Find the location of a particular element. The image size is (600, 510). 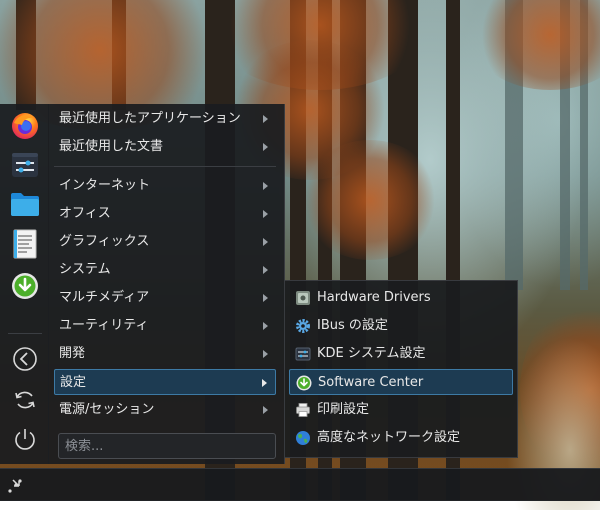

menu-item-label: グラフィックス is located at coordinates (104, 241).